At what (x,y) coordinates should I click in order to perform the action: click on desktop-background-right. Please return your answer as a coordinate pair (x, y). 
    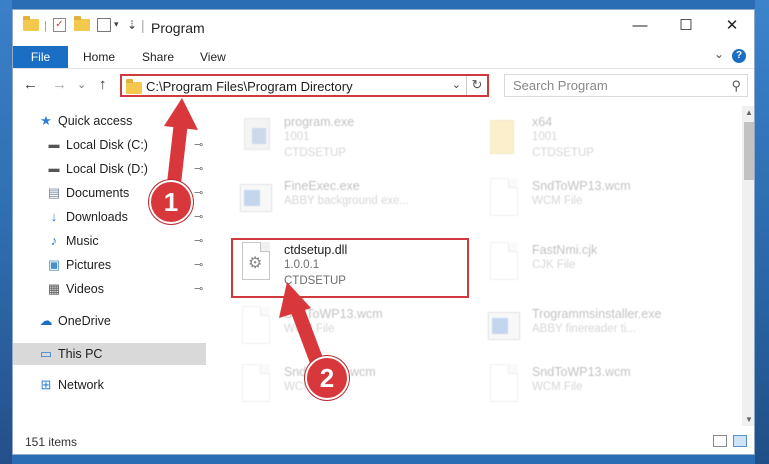
    Looking at the image, I should click on (762, 232).